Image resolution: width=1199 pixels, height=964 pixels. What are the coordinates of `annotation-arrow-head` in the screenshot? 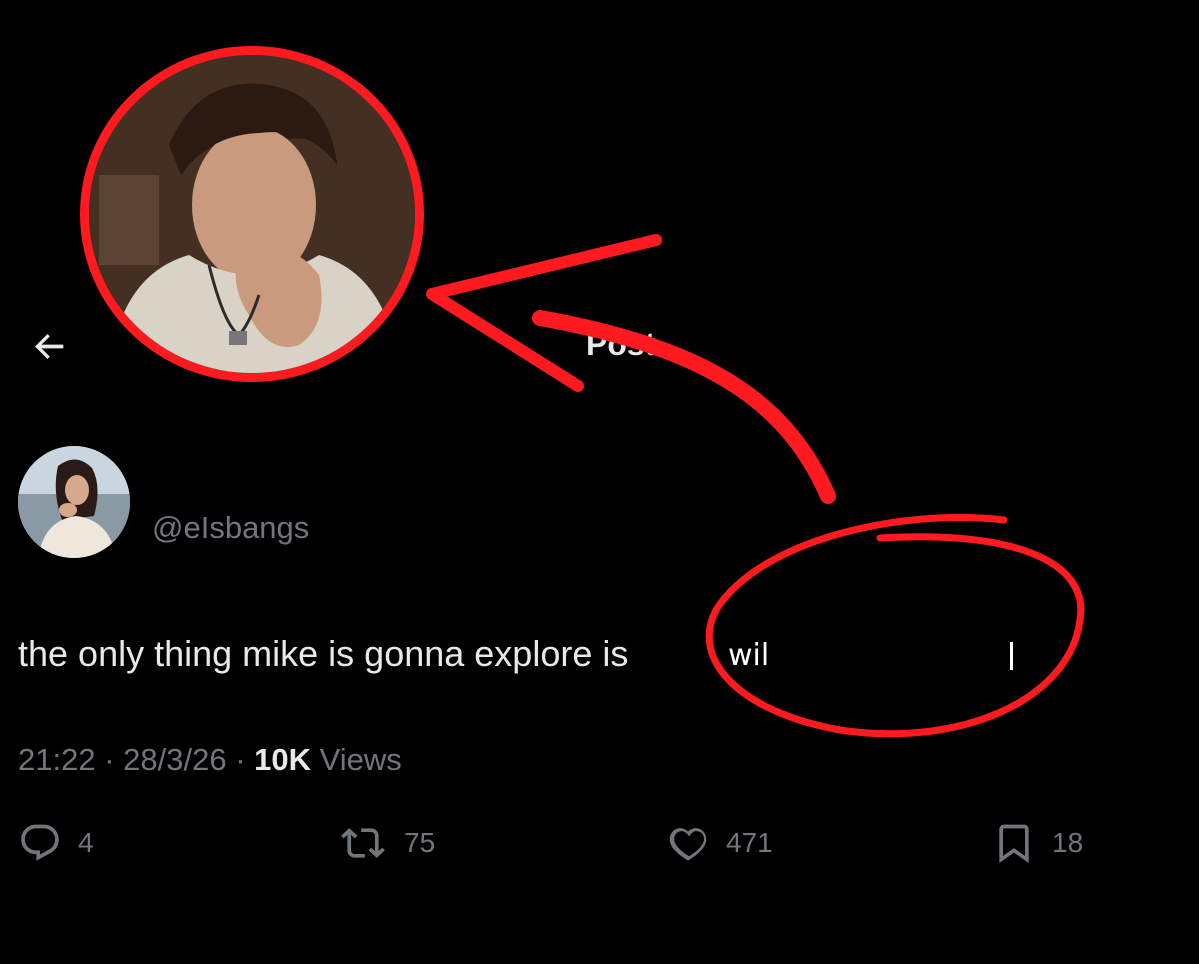 It's located at (544, 313).